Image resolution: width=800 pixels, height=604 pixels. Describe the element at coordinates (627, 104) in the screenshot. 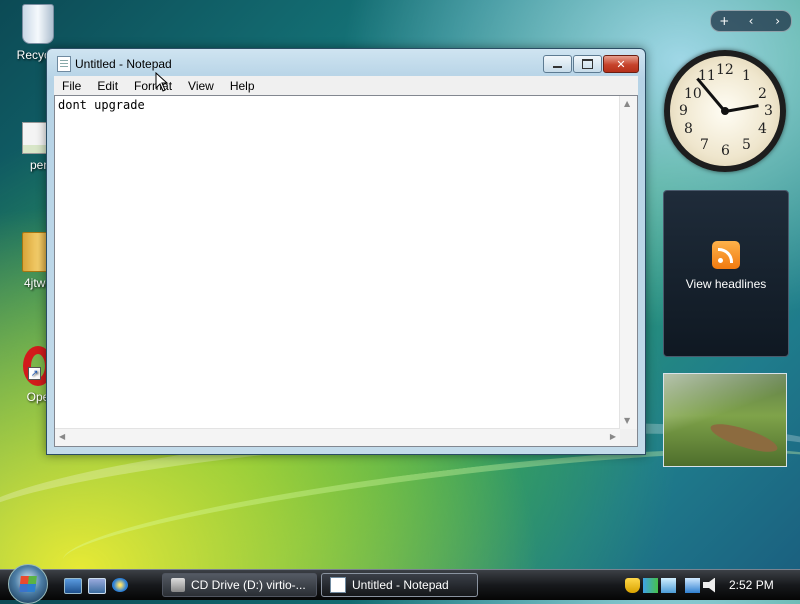

I see `scroll-up-icon: ▲` at that location.